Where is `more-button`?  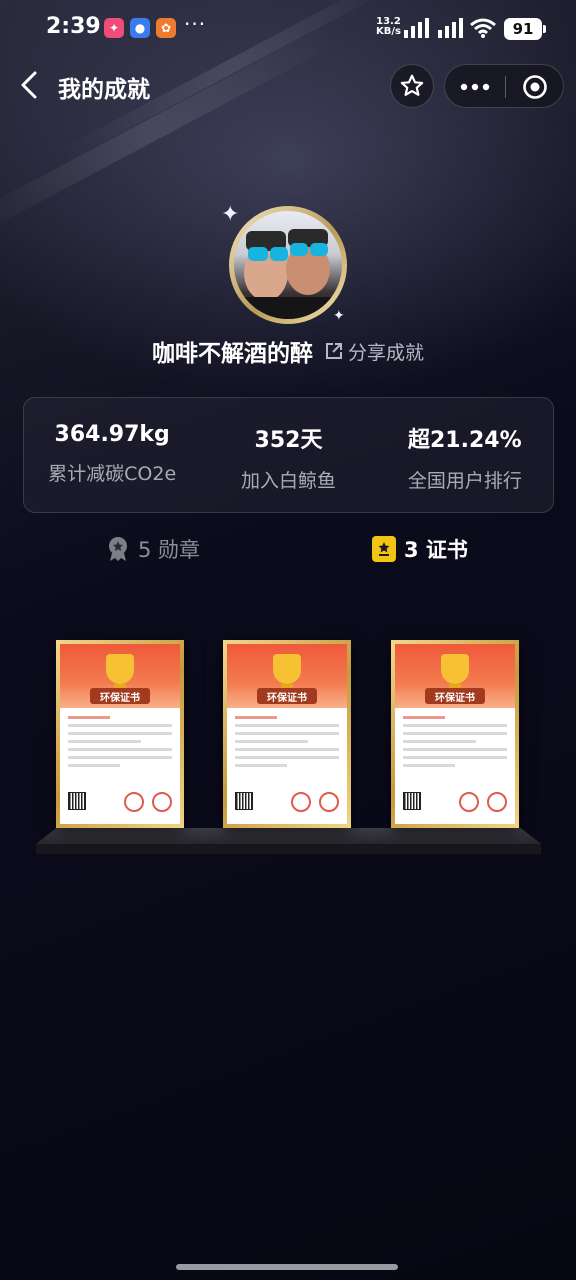 more-button is located at coordinates (475, 87).